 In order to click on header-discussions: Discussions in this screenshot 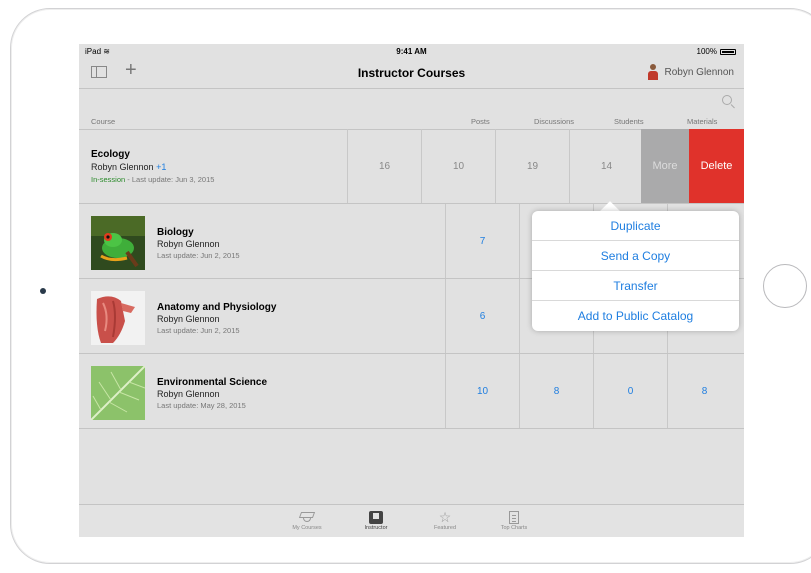, I will do `click(554, 121)`.